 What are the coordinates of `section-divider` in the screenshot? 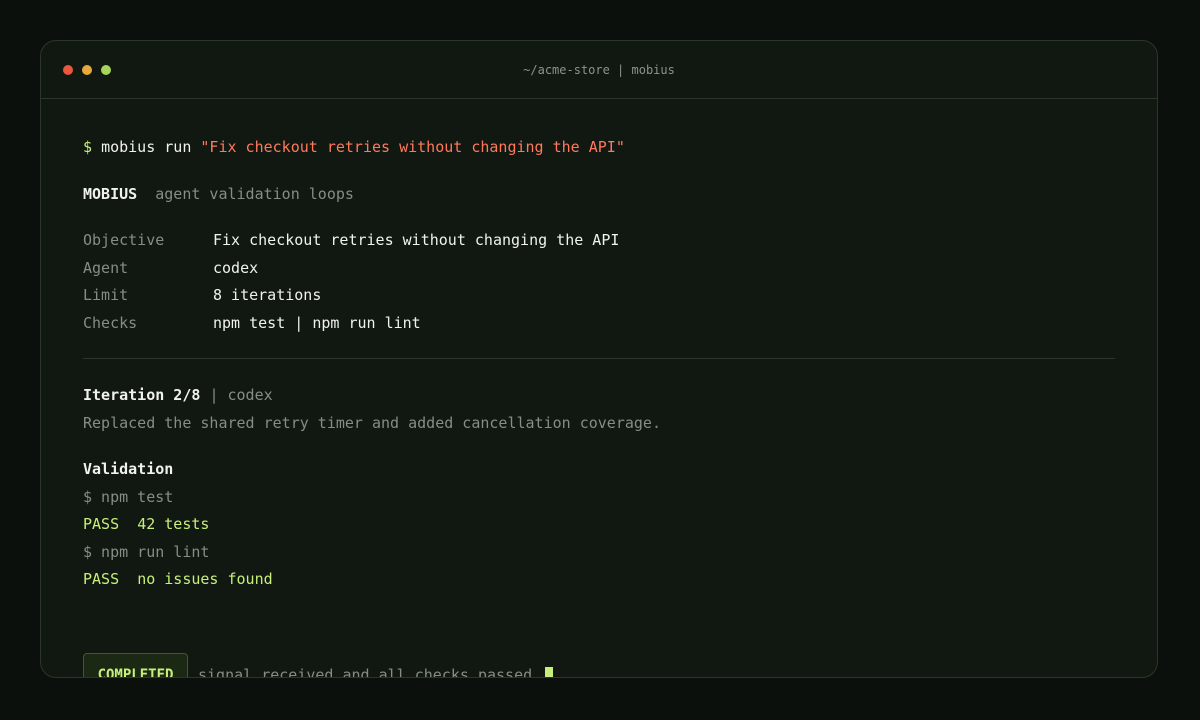 It's located at (599, 358).